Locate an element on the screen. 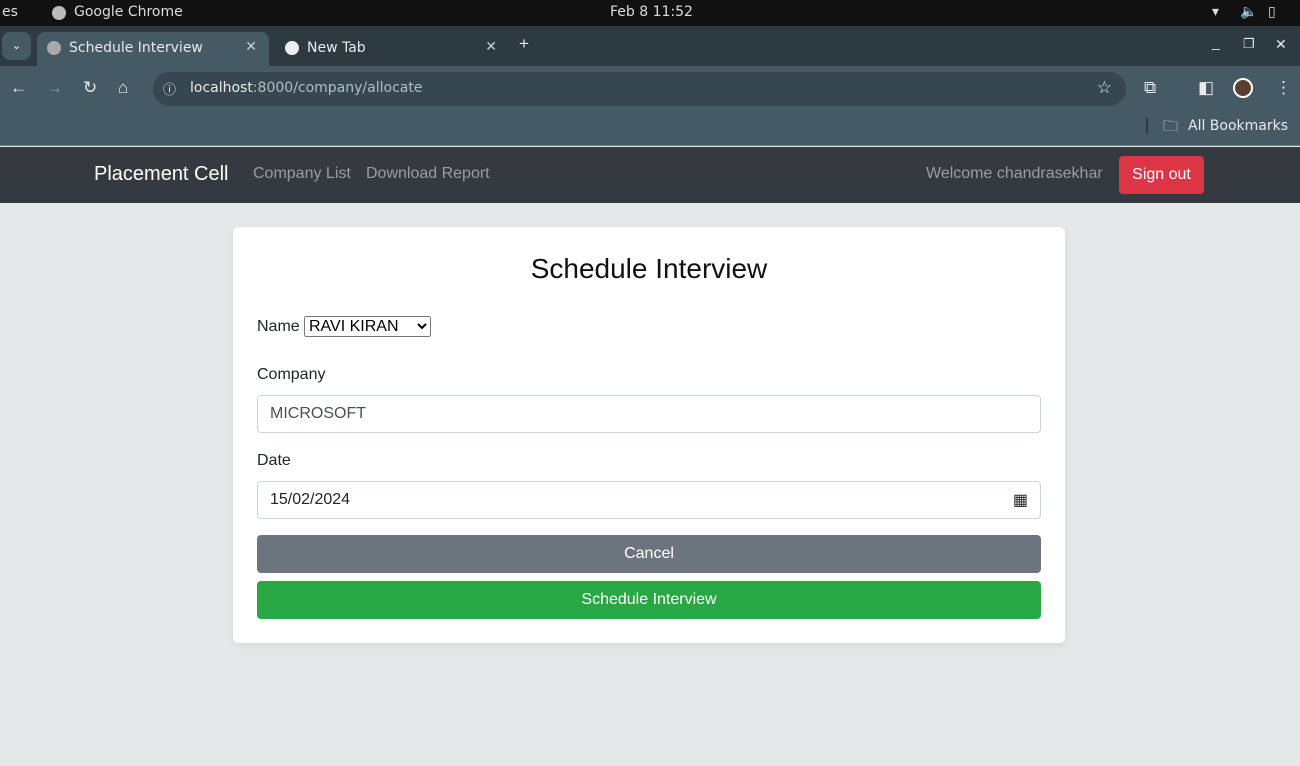 Image resolution: width=1300 pixels, height=766 pixels. restore-icon: ❐ is located at coordinates (1249, 44).